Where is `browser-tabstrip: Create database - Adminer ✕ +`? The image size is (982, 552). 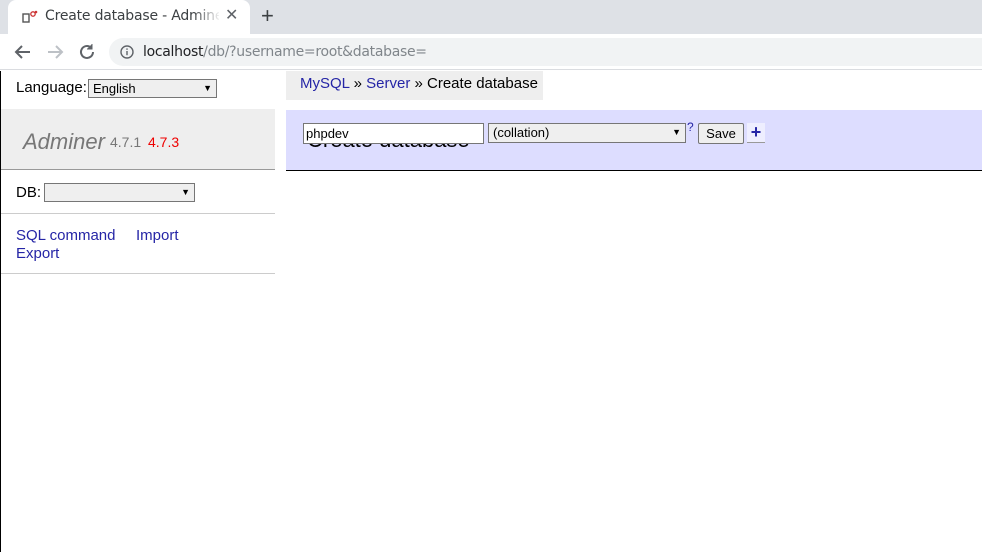 browser-tabstrip: Create database - Adminer ✕ + is located at coordinates (491, 17).